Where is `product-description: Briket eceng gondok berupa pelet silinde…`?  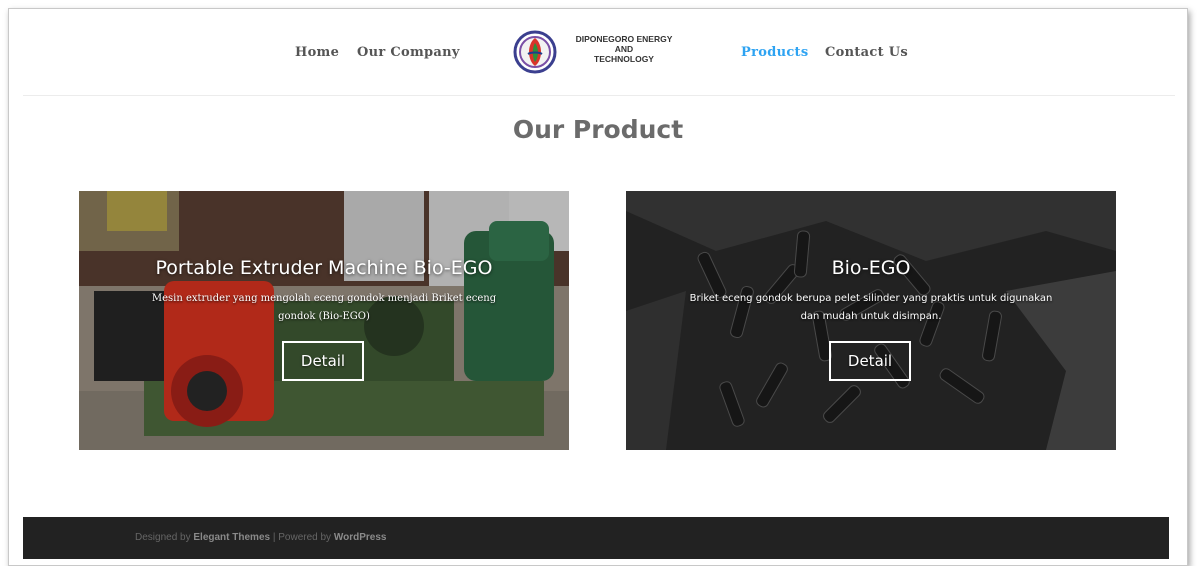
product-description: Briket eceng gondok berupa pelet silinde… is located at coordinates (871, 307).